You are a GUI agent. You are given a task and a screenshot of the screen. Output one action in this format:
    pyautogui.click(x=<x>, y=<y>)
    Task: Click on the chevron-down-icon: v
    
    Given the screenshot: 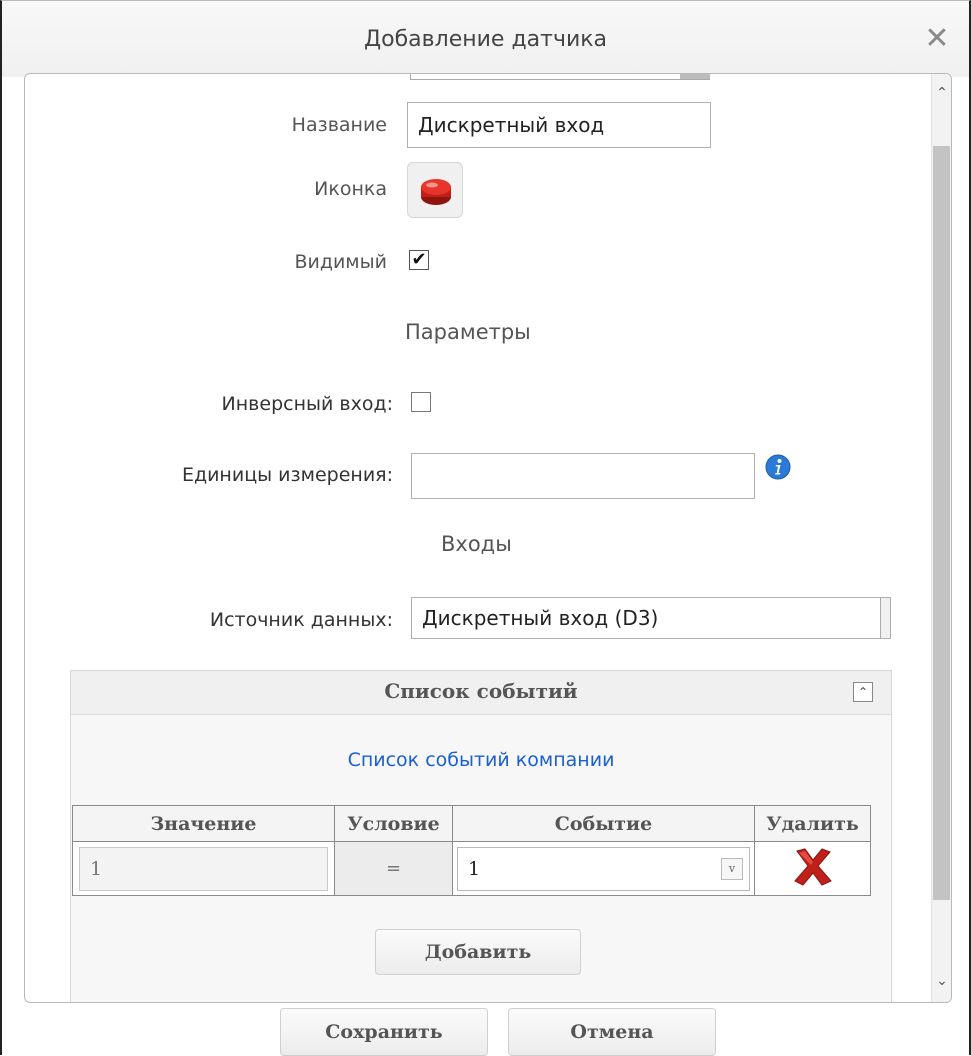 What is the action you would take?
    pyautogui.click(x=732, y=868)
    